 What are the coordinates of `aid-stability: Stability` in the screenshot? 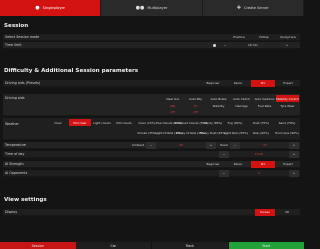 It's located at (218, 105).